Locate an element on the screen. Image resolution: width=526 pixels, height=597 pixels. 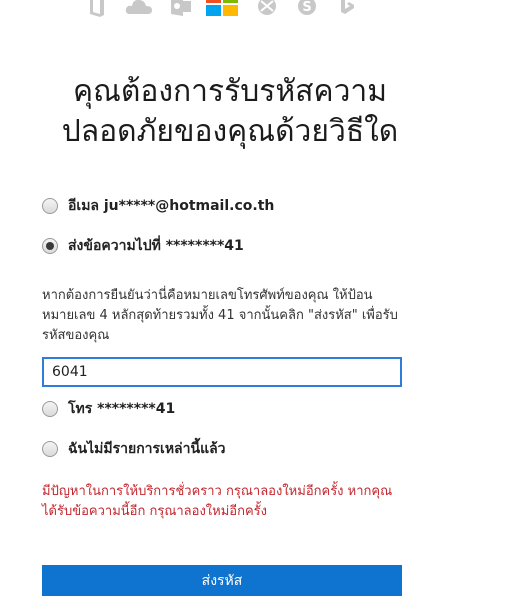
outlook-icon is located at coordinates (181, 9).